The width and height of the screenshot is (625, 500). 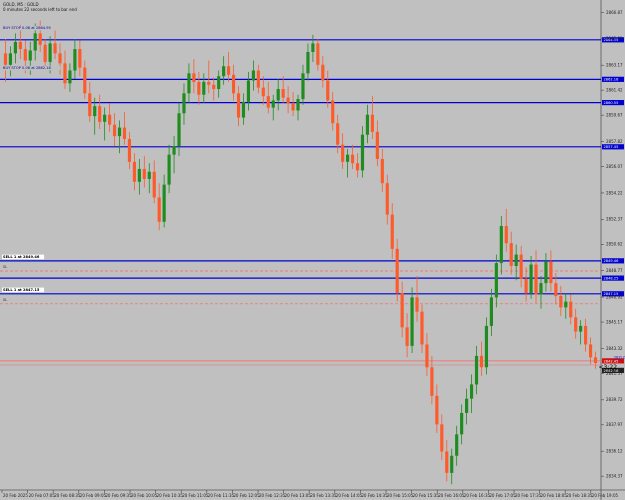 I want to click on order-label: SELL 1 at 2847.15, so click(x=21, y=290).